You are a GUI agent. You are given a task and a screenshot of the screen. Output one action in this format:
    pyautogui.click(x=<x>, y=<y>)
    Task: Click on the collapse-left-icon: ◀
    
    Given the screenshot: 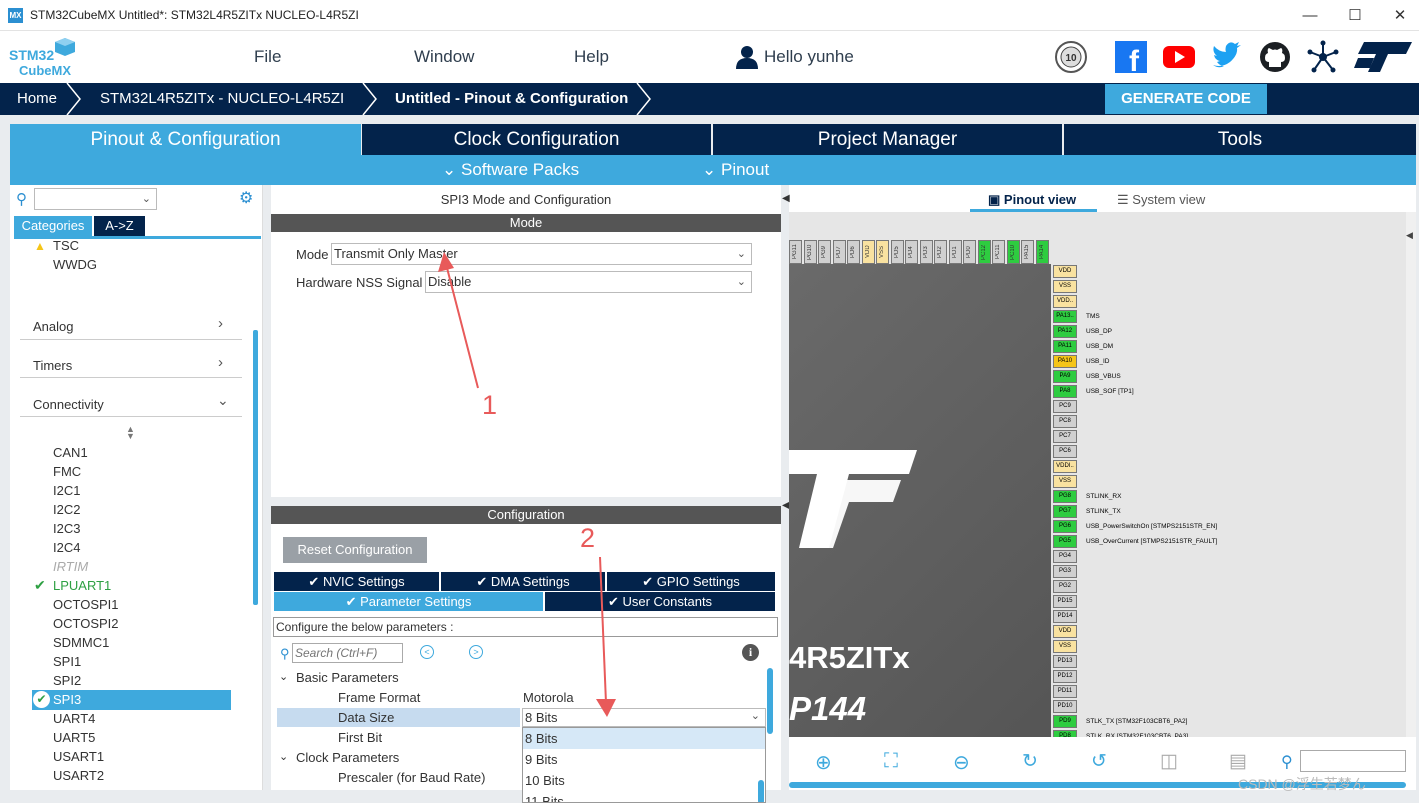 What is the action you would take?
    pyautogui.click(x=786, y=198)
    